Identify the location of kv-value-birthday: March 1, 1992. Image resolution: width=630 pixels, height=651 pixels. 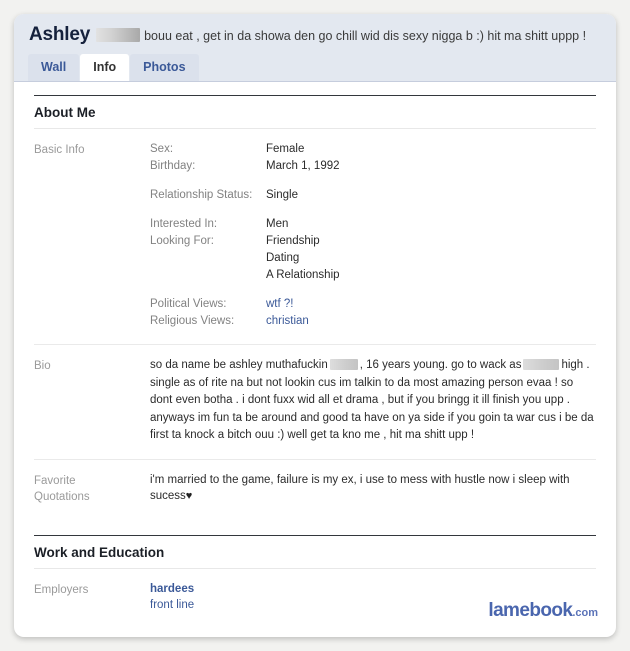
(303, 166).